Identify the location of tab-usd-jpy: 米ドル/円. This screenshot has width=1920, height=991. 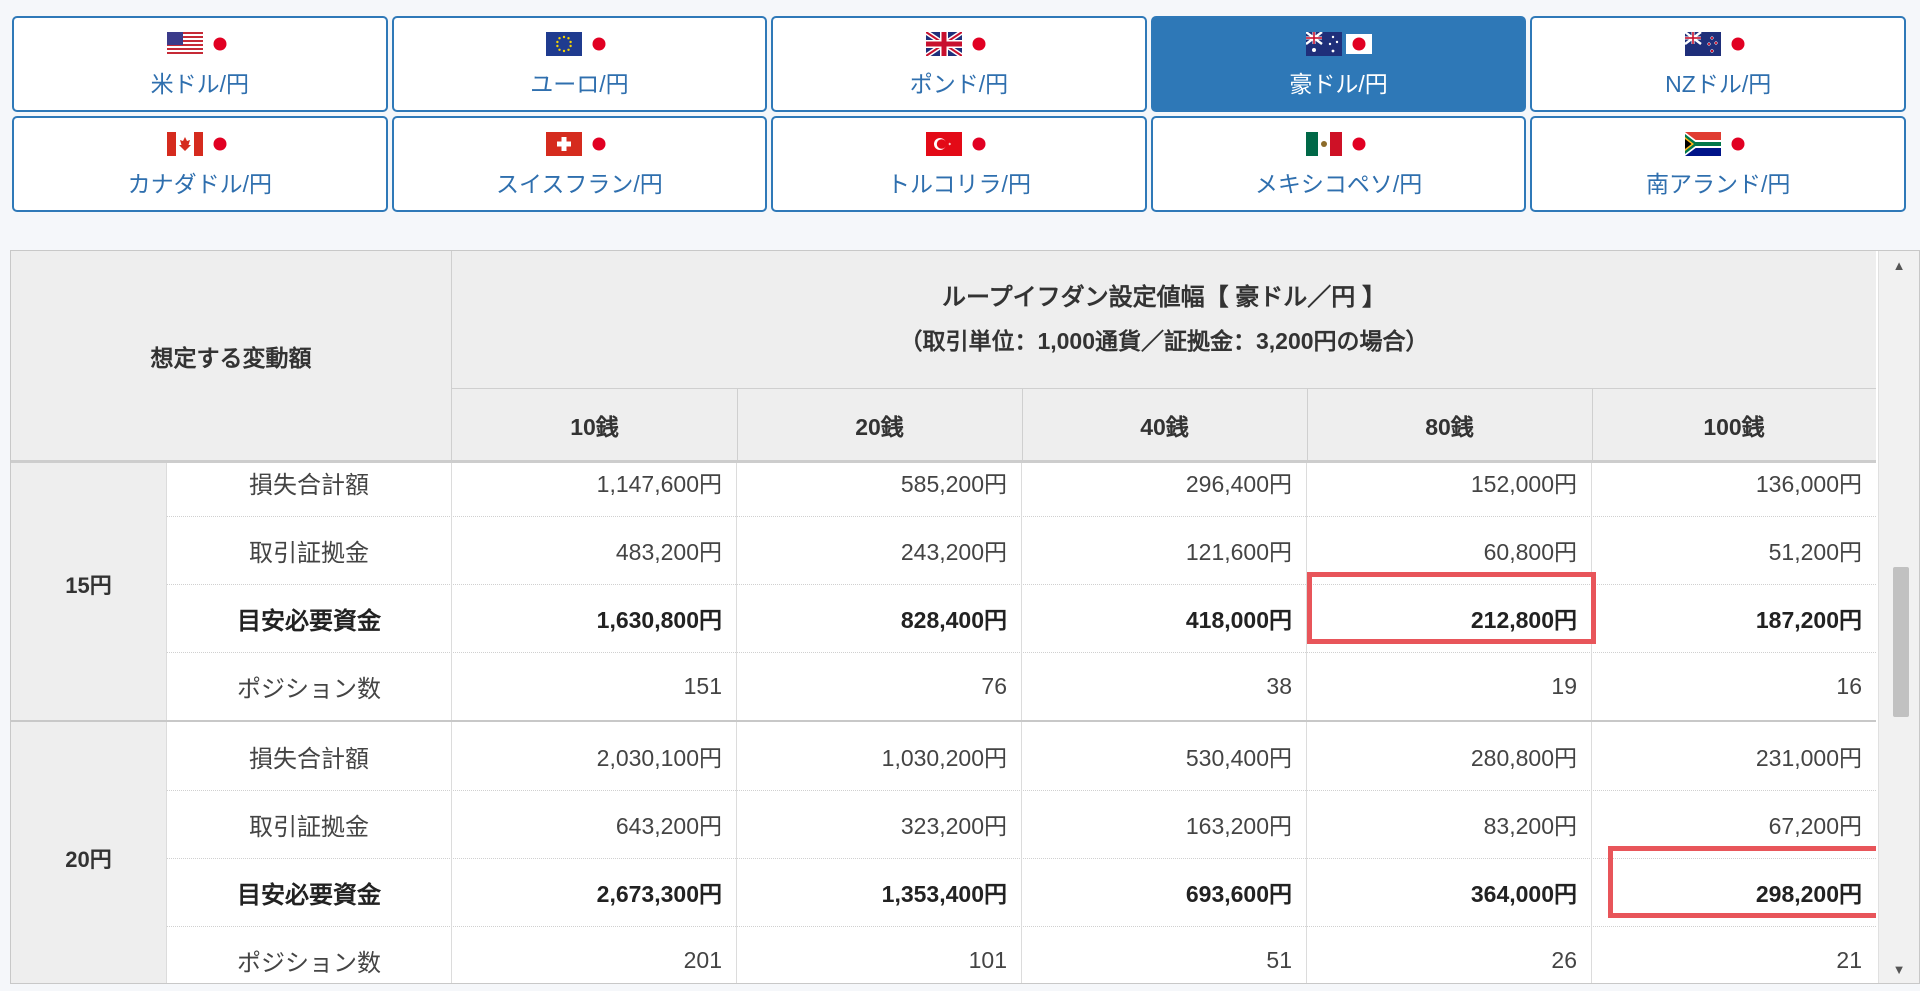
(200, 64).